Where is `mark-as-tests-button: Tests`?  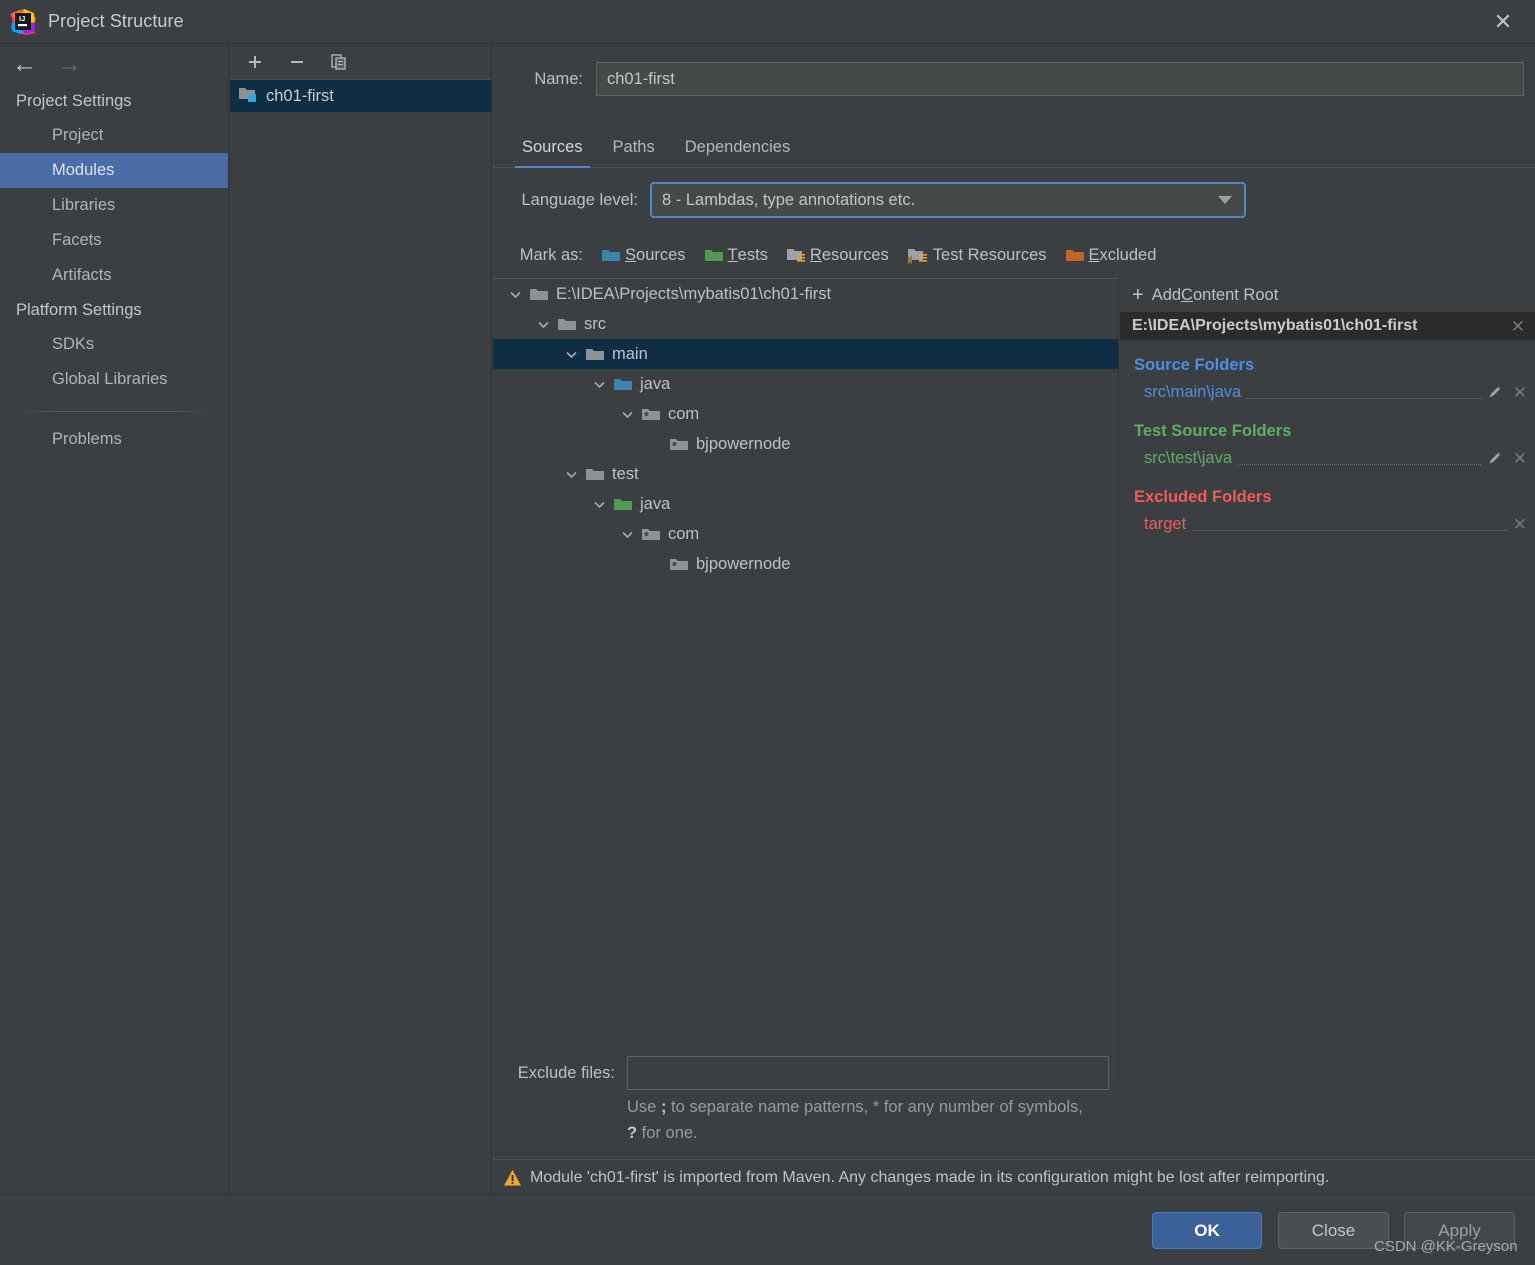 mark-as-tests-button: Tests is located at coordinates (736, 255).